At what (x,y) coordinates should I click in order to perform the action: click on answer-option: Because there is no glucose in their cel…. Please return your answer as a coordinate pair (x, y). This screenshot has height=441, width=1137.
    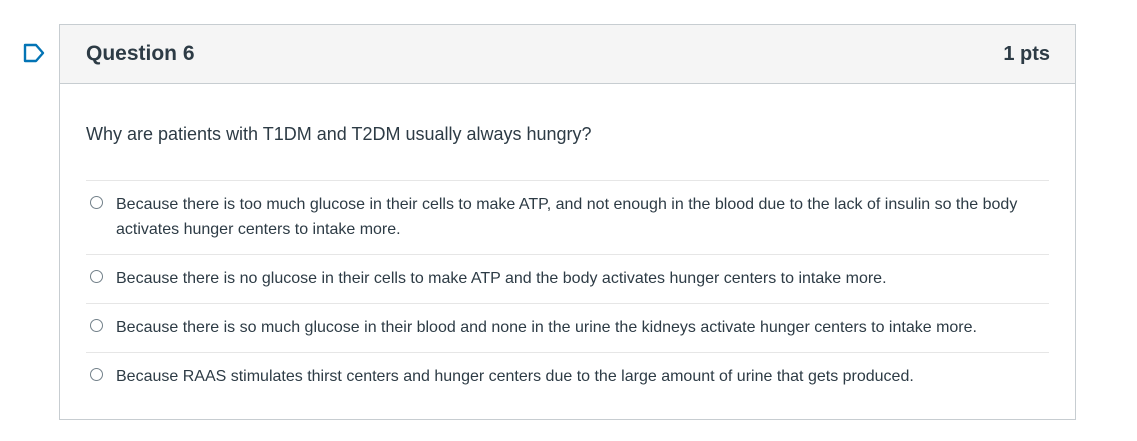
    Looking at the image, I should click on (567, 279).